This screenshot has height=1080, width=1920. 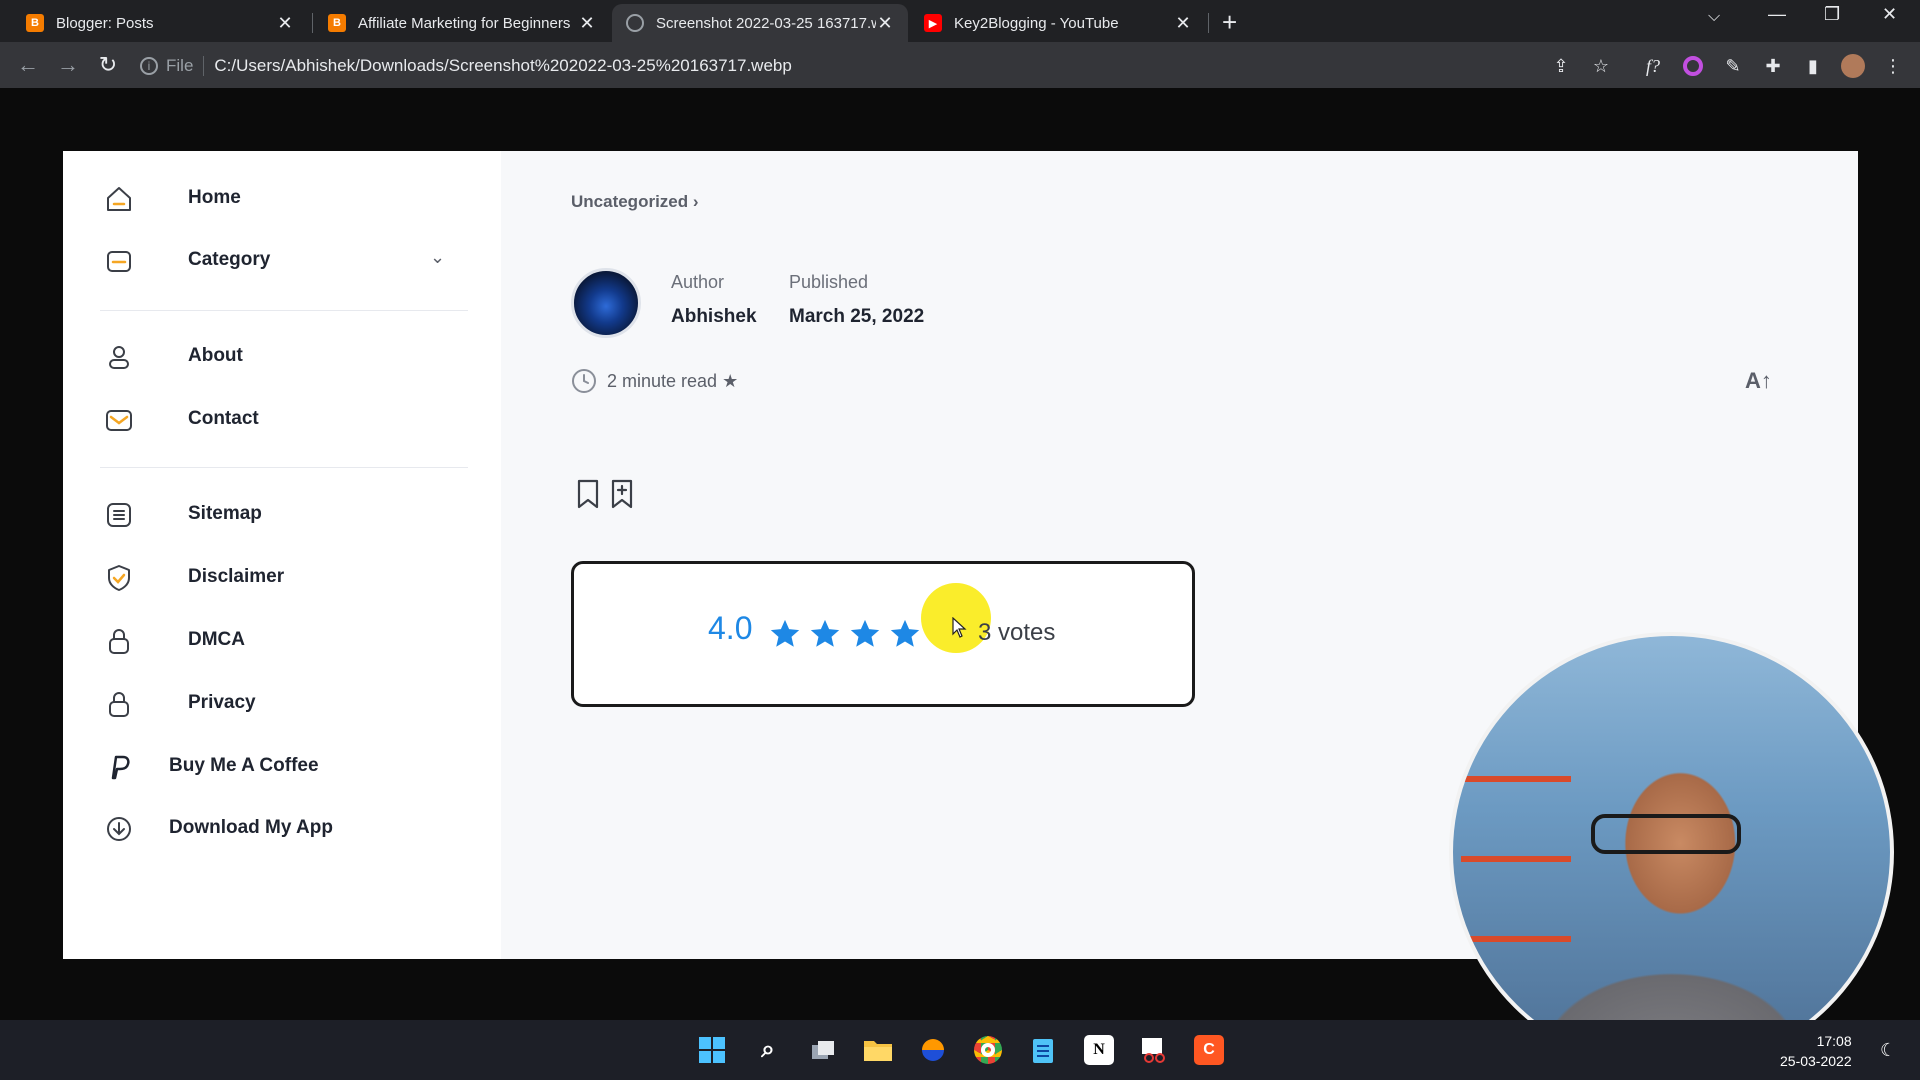 What do you see at coordinates (1733, 66) in the screenshot?
I see `pen-extension-icon: ✎` at bounding box center [1733, 66].